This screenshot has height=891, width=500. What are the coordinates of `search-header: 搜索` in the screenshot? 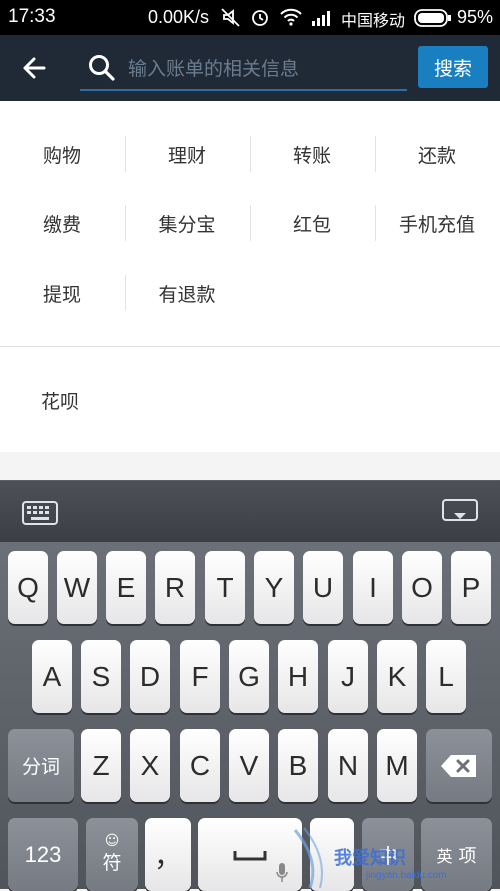 It's located at (250, 68).